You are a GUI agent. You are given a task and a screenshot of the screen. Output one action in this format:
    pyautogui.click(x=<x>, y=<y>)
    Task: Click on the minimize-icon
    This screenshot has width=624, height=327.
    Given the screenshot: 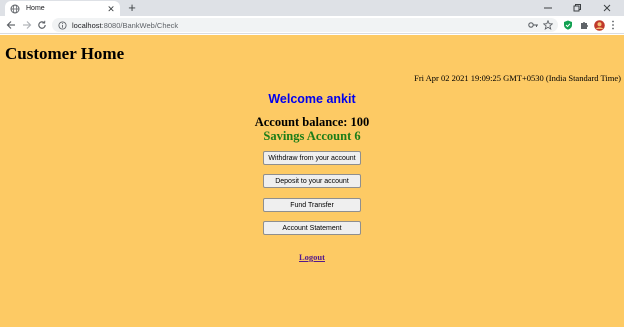 What is the action you would take?
    pyautogui.click(x=548, y=8)
    